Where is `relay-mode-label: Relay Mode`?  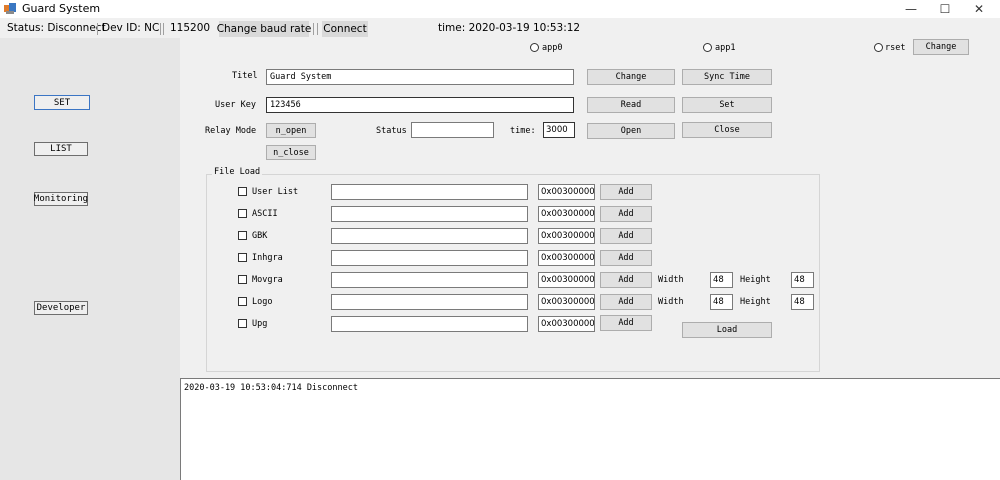 relay-mode-label: Relay Mode is located at coordinates (231, 131).